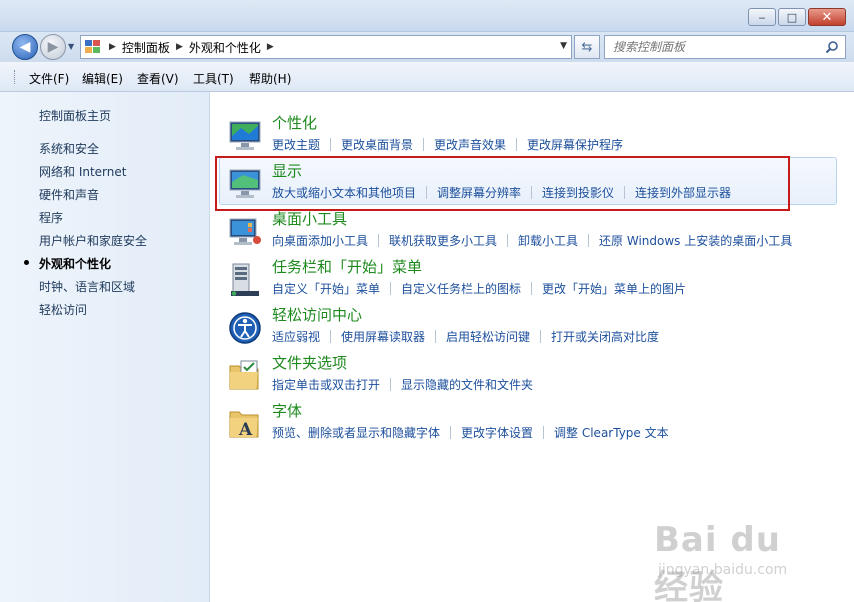 The width and height of the screenshot is (854, 602). I want to click on category-title-desktop-gadgets: 桌面小工具, so click(309, 218).